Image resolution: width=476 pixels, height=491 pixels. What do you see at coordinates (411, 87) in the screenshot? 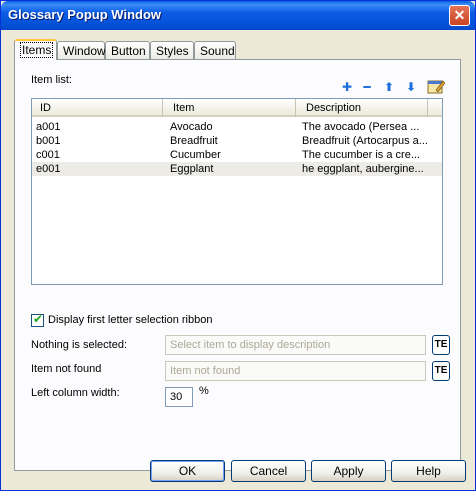
I see `move-down-icon: ⬇` at bounding box center [411, 87].